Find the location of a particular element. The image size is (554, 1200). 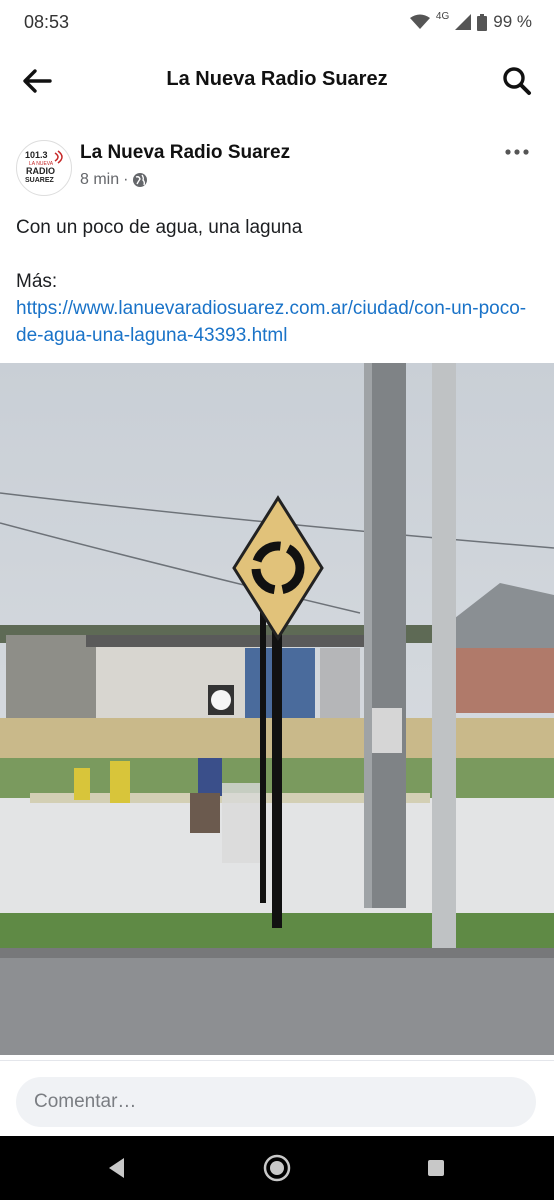

battery-level: 99 % is located at coordinates (512, 21).